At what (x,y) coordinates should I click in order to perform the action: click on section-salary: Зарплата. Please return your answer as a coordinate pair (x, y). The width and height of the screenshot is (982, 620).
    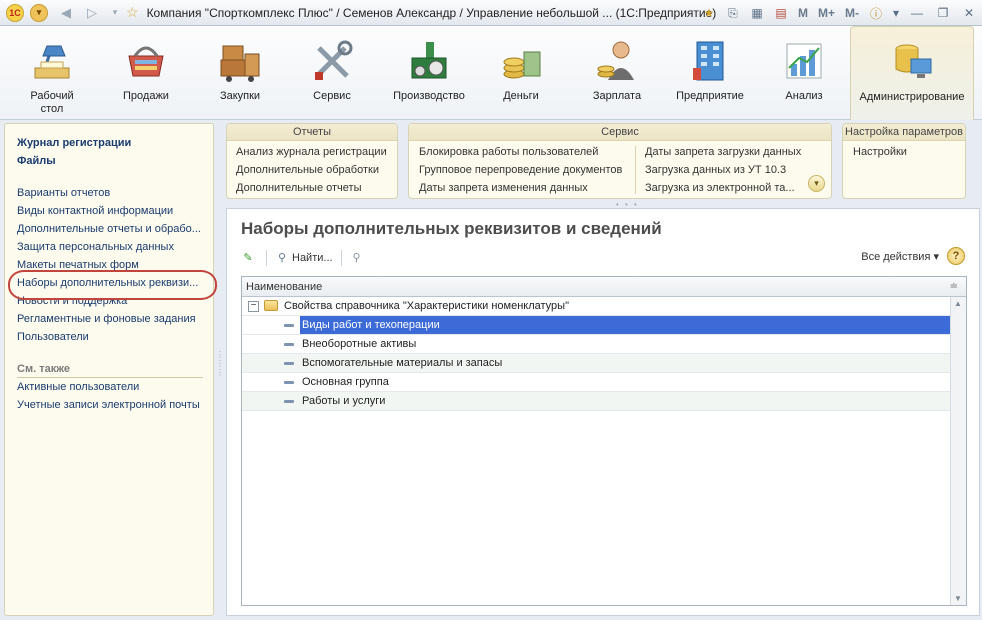
    Looking at the image, I should click on (617, 73).